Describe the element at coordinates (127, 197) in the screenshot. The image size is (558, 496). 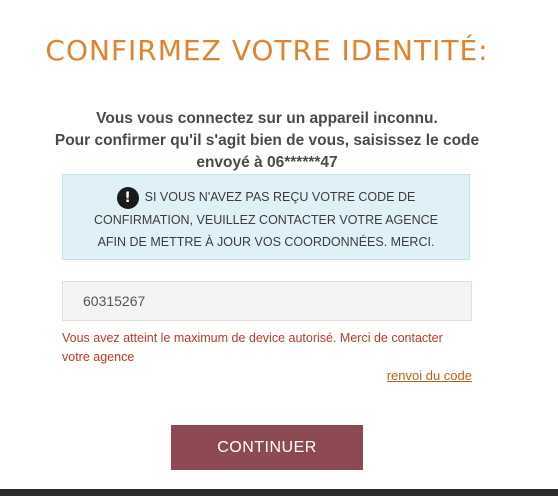
I see `exclamation-icon: !` at that location.